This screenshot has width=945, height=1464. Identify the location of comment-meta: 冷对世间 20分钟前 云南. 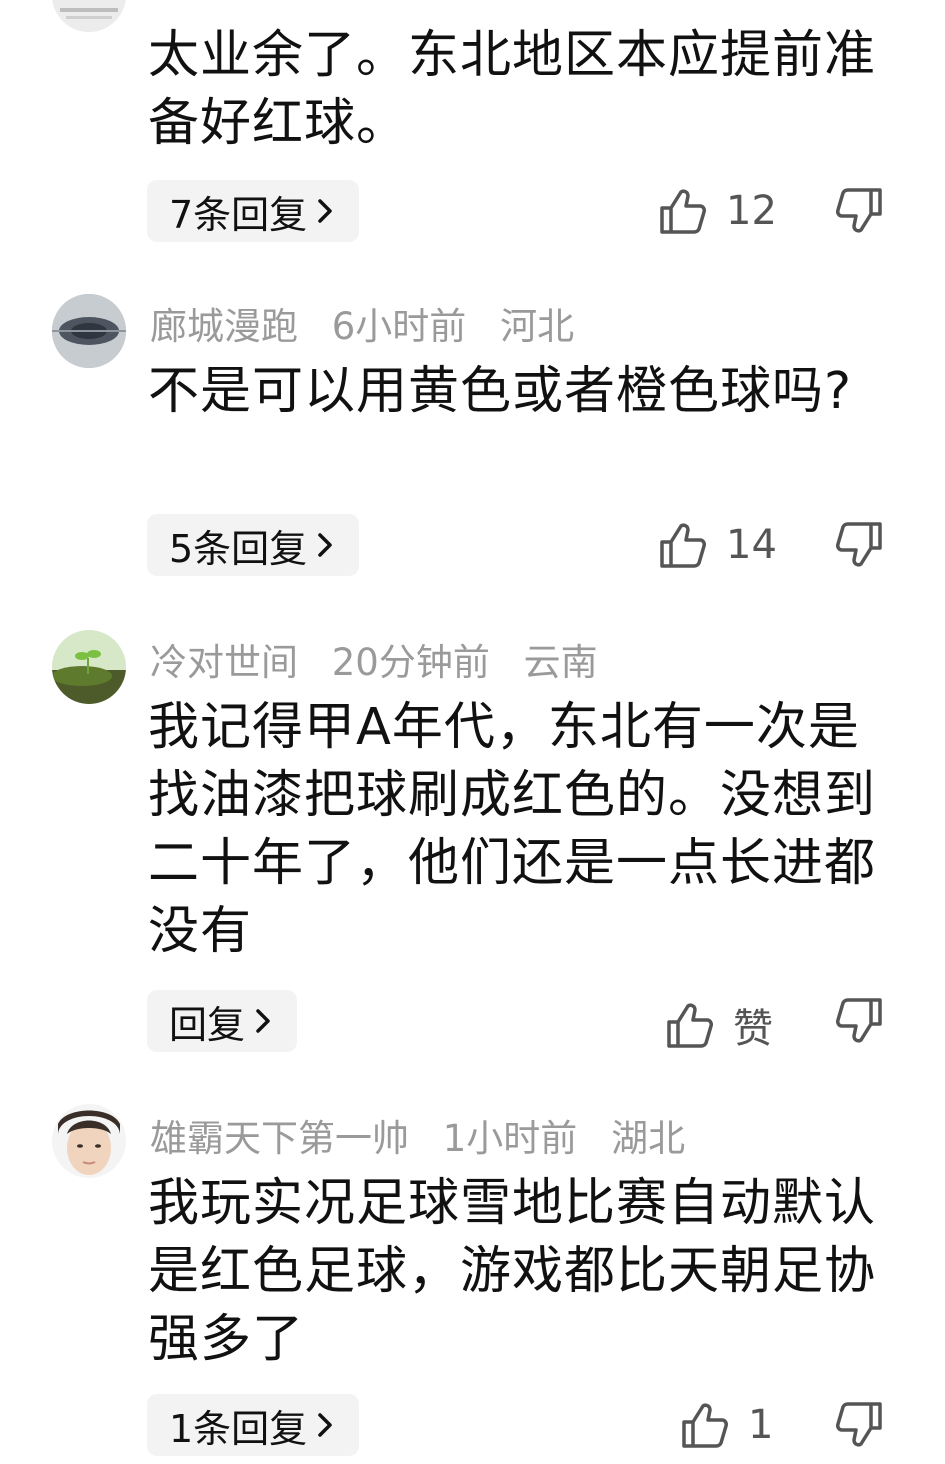
(385, 659).